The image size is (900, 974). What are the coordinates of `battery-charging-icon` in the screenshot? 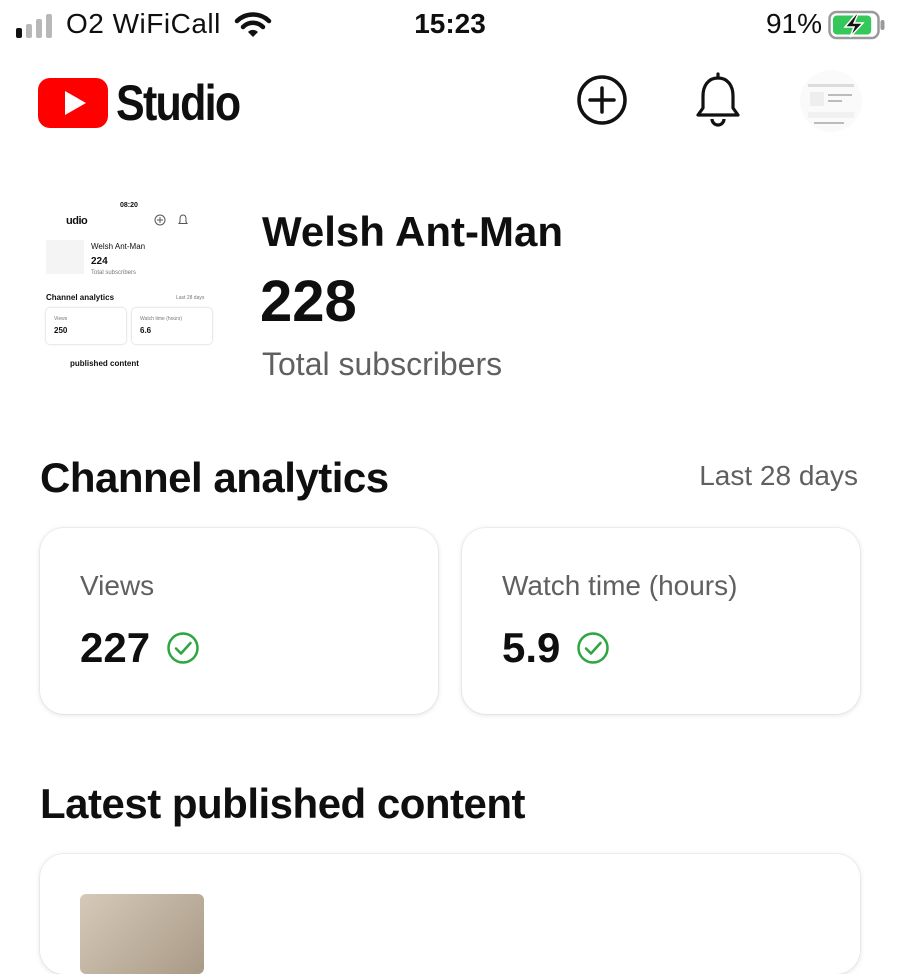 It's located at (856, 25).